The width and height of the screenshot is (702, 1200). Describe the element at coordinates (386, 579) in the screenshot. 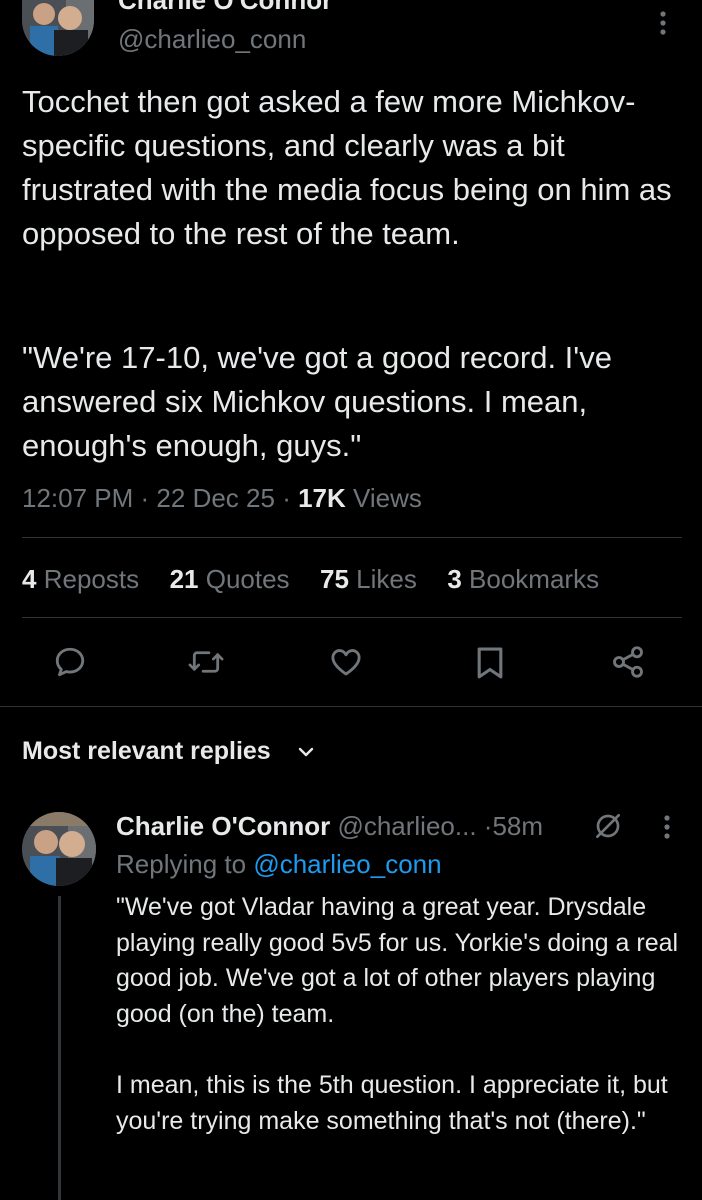

I see `likes-label: Likes` at that location.